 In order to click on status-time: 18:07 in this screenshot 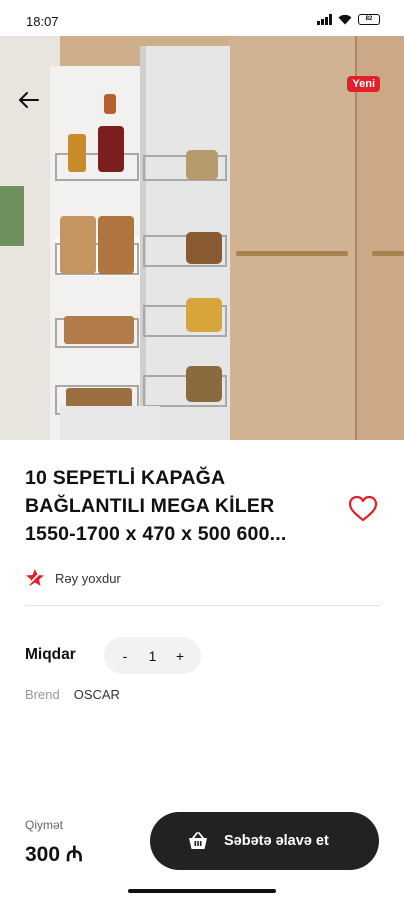, I will do `click(42, 21)`.